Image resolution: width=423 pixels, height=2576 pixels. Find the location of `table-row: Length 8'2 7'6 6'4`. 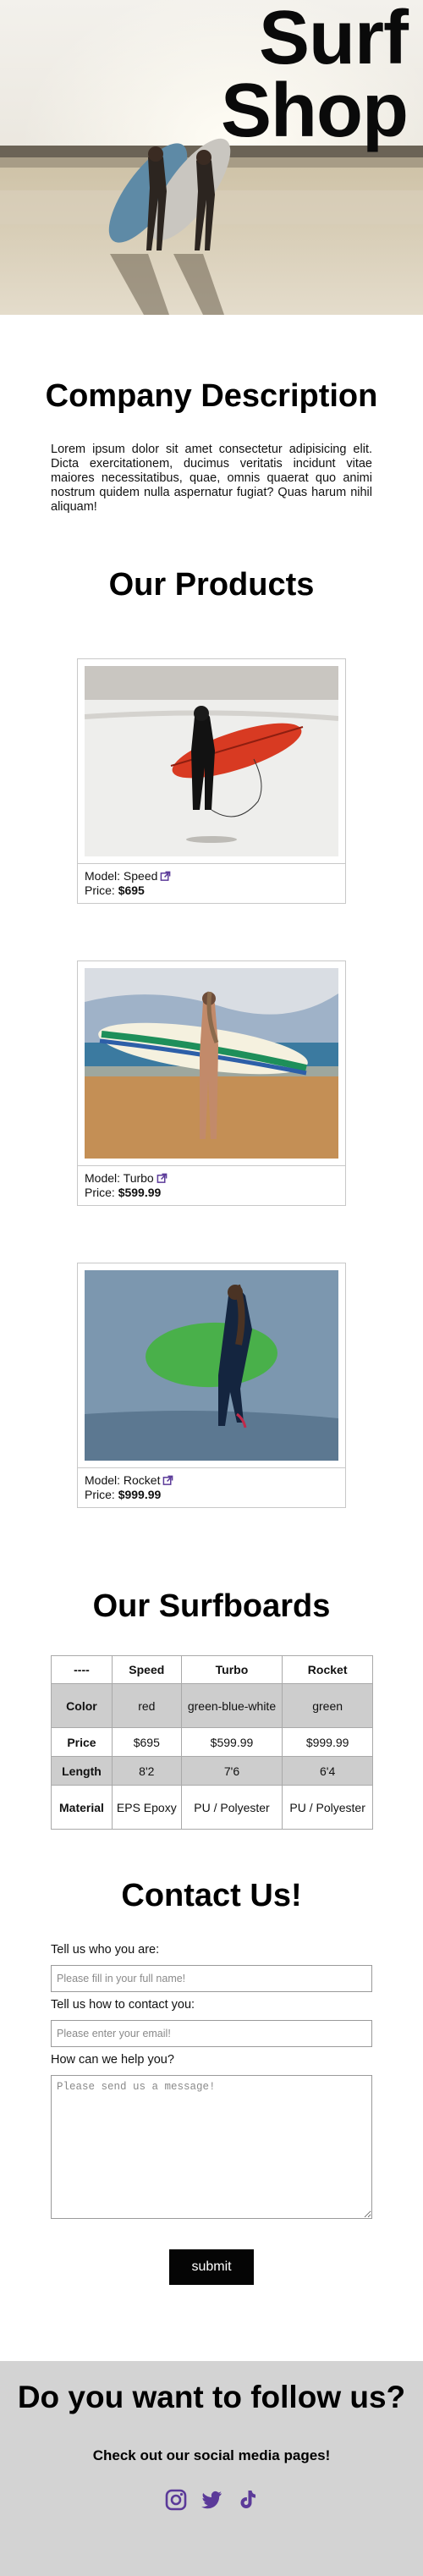

table-row: Length 8'2 7'6 6'4 is located at coordinates (212, 1771).